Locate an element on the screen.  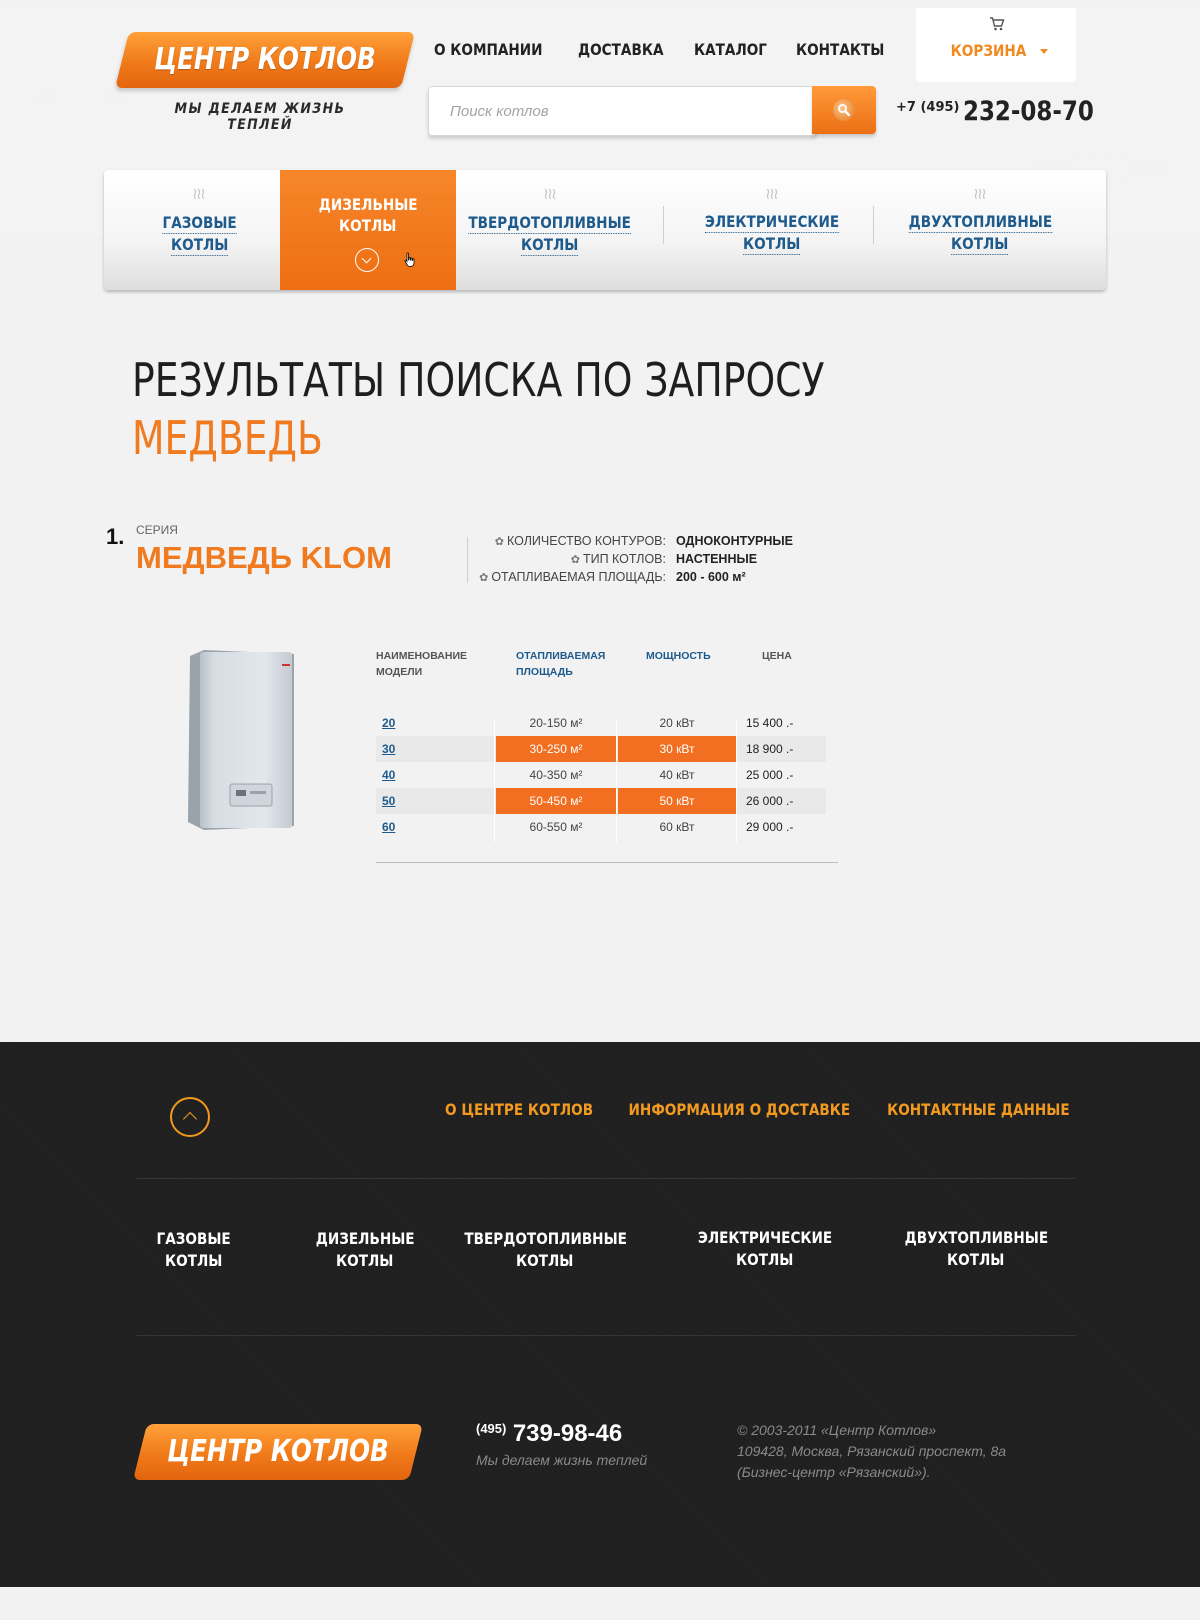
cell-area: 20-150 м² is located at coordinates (556, 723).